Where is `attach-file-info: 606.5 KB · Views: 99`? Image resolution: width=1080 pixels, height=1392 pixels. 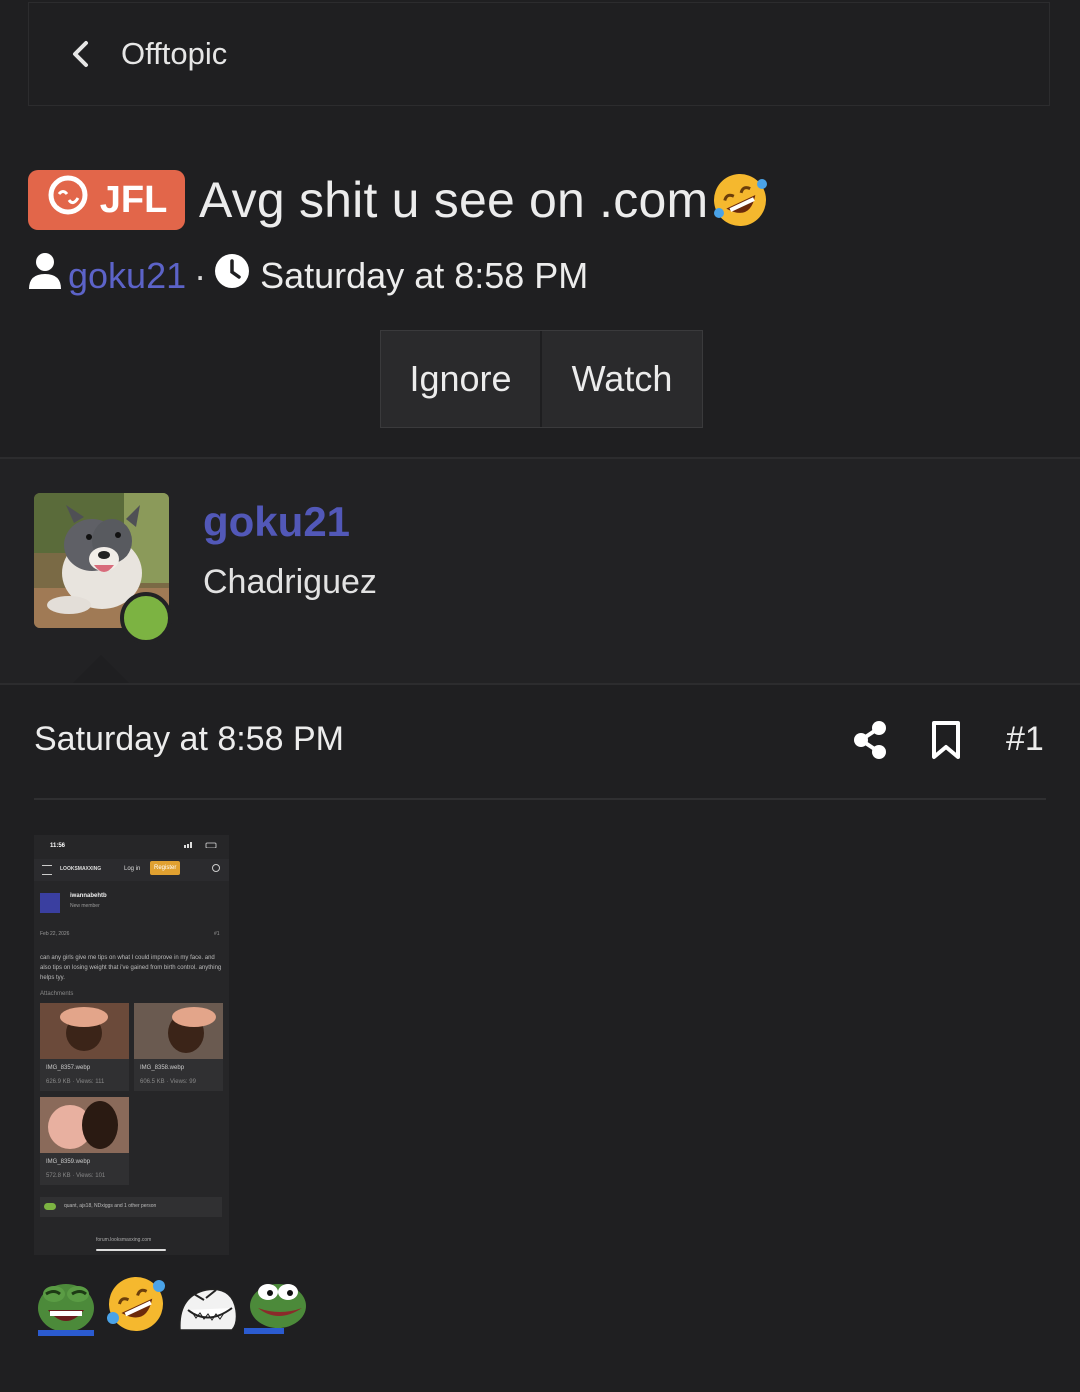 attach-file-info: 606.5 KB · Views: 99 is located at coordinates (168, 1082).